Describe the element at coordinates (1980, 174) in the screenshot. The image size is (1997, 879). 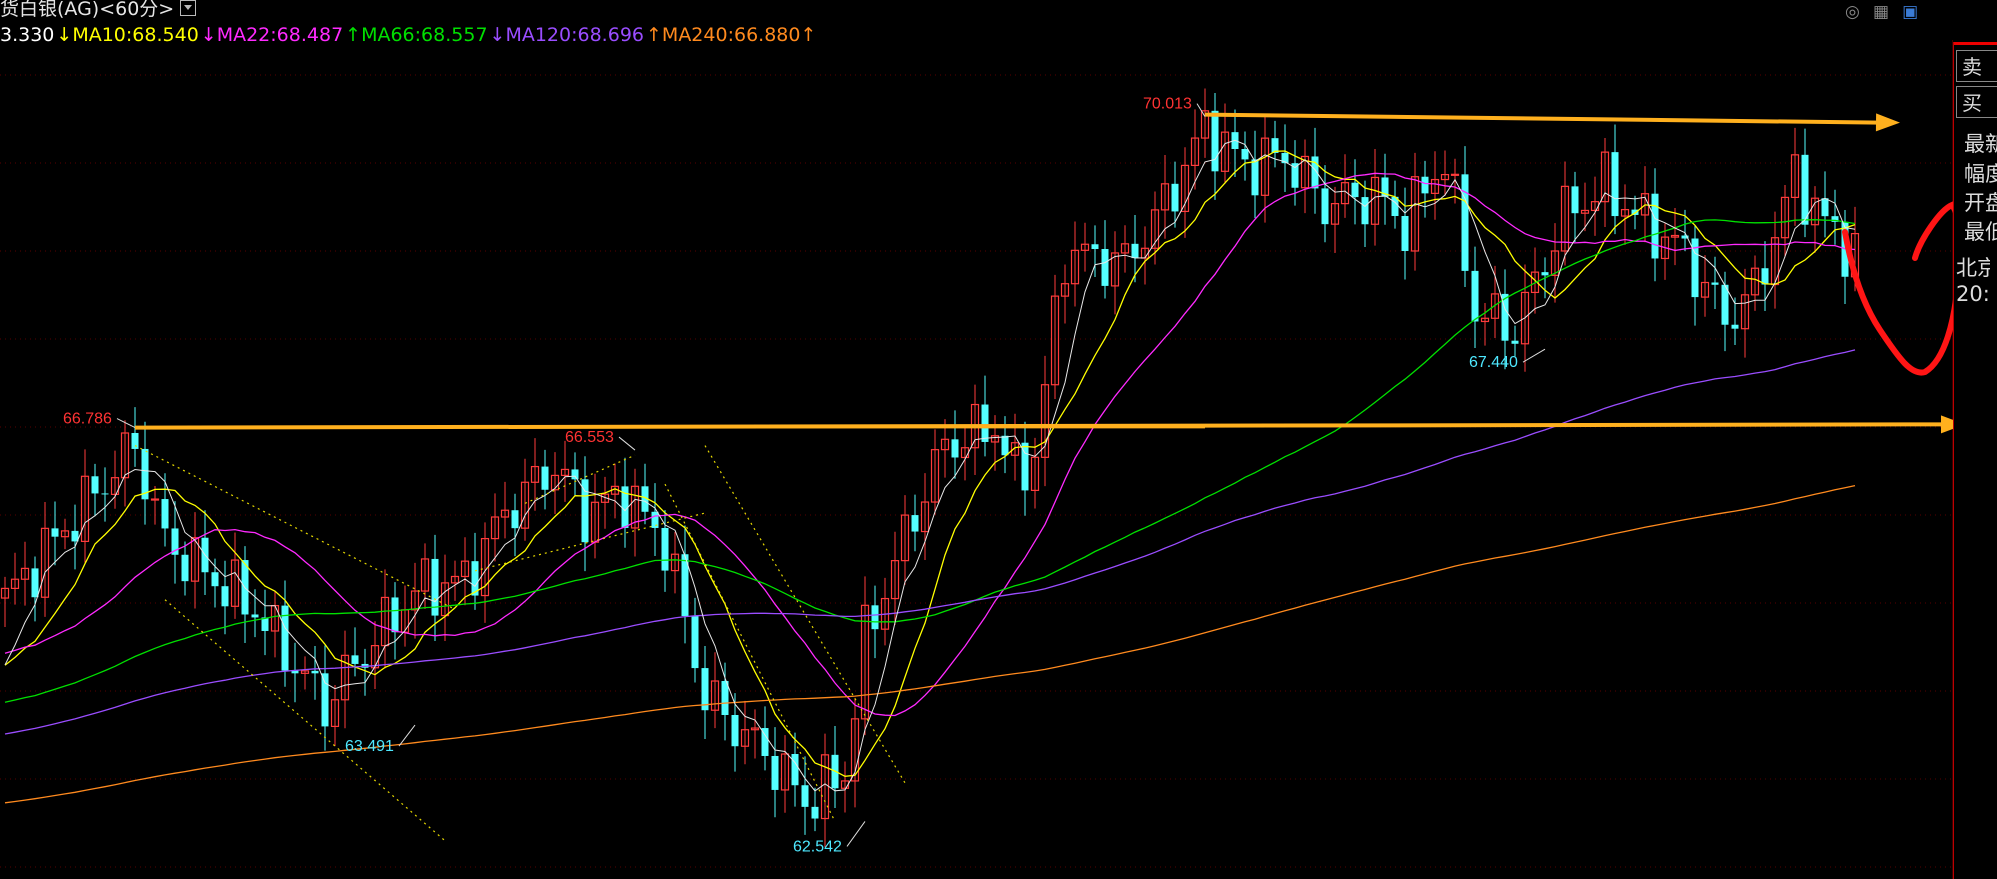
I see `change-label: 幅度` at that location.